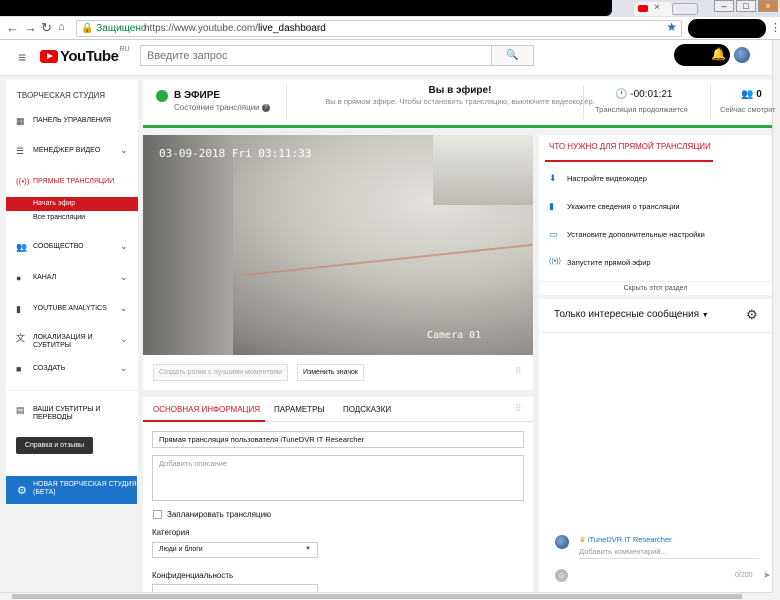  I want to click on browser-tab-youtube: ×, so click(653, 9).